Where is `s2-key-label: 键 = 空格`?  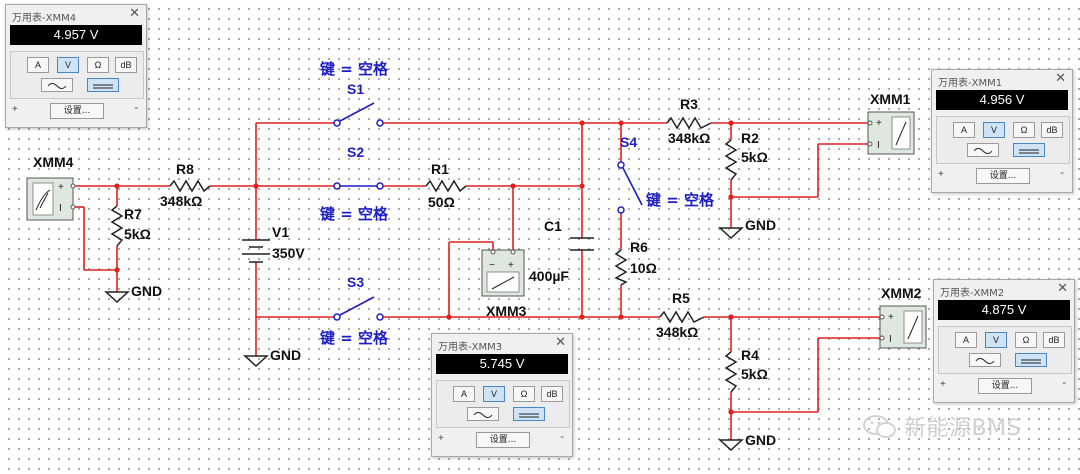
s2-key-label: 键 = 空格 is located at coordinates (354, 214).